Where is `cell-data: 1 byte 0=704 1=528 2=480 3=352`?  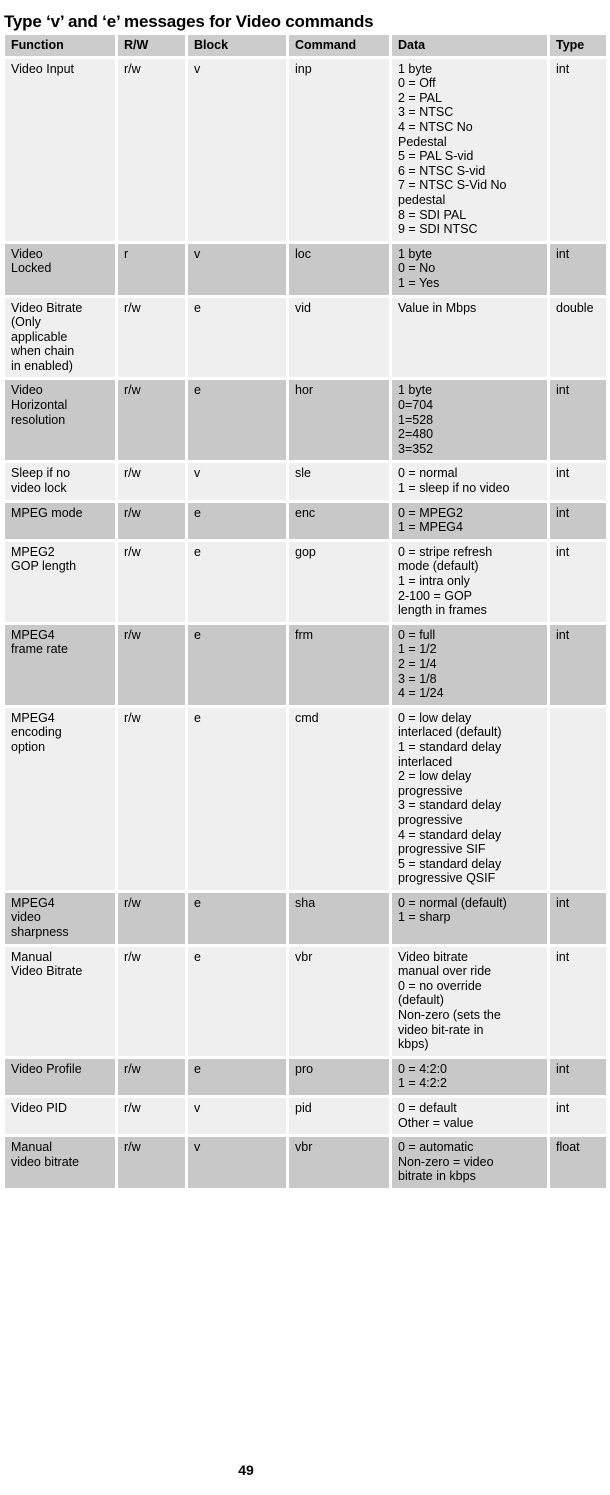 cell-data: 1 byte 0=704 1=528 2=480 3=352 is located at coordinates (469, 420).